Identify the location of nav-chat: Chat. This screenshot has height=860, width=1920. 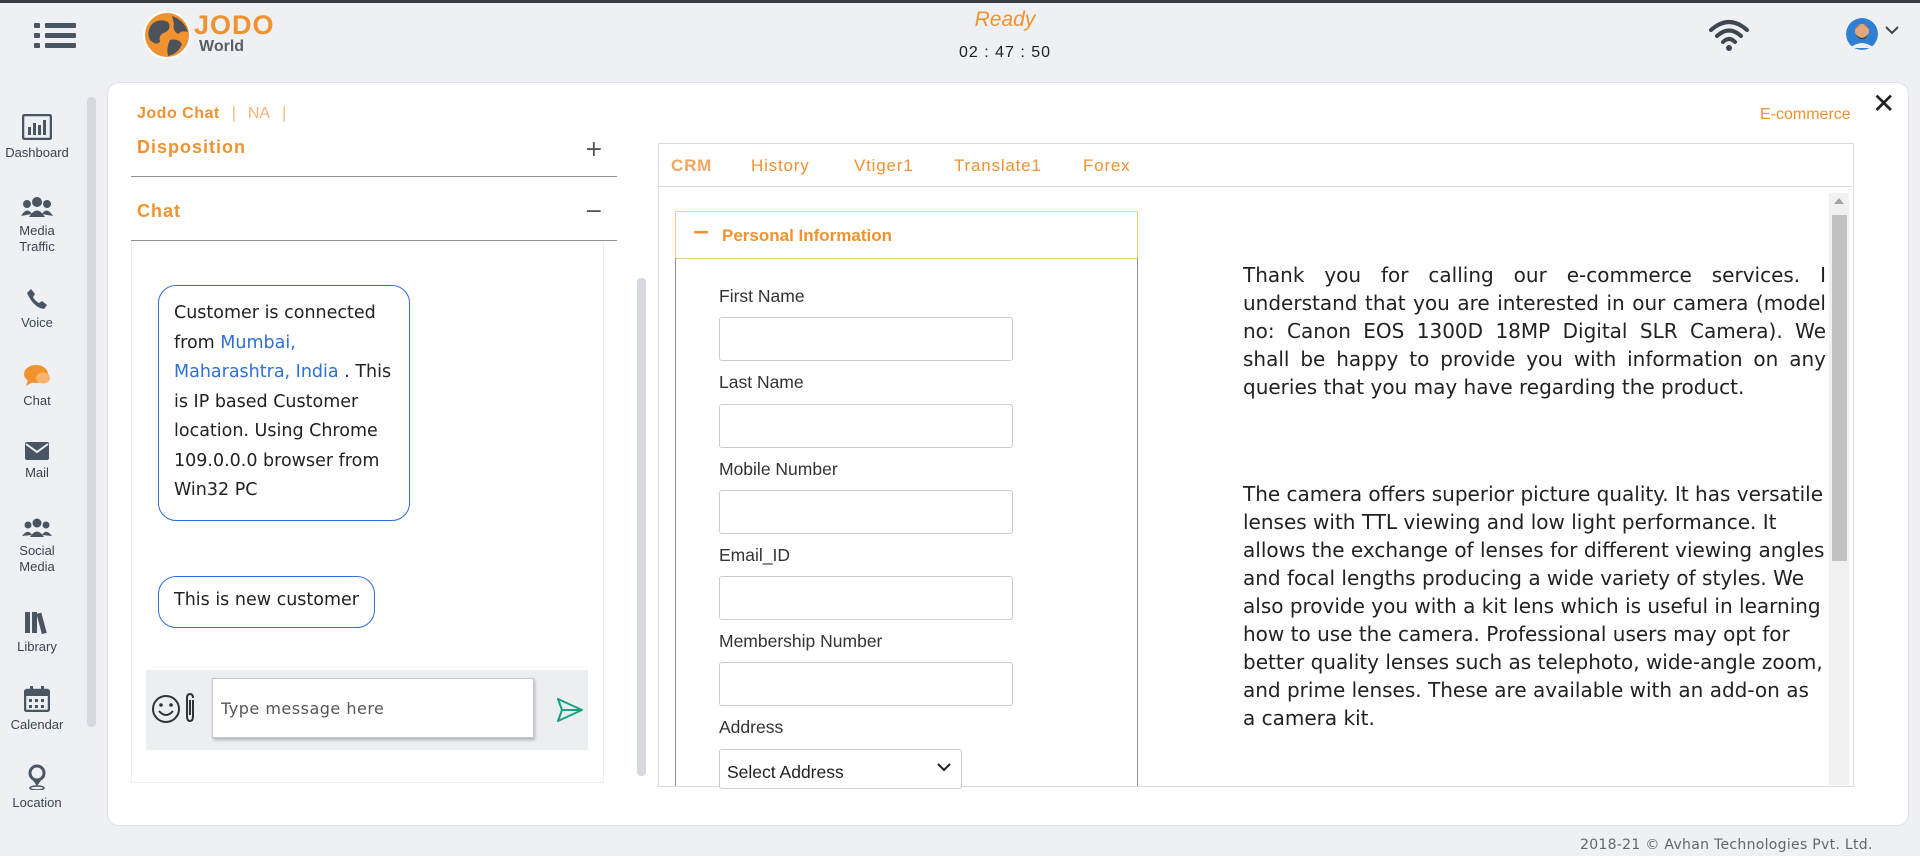
(37, 386).